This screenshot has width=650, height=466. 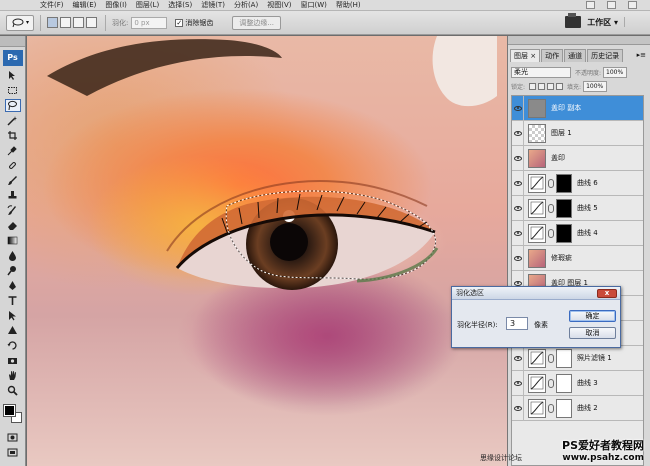 I want to click on gradient-tool, so click(x=13, y=240).